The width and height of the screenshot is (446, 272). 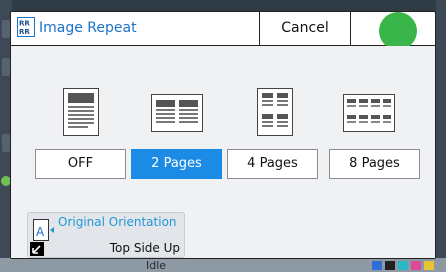 What do you see at coordinates (398, 31) in the screenshot?
I see `ok-button` at bounding box center [398, 31].